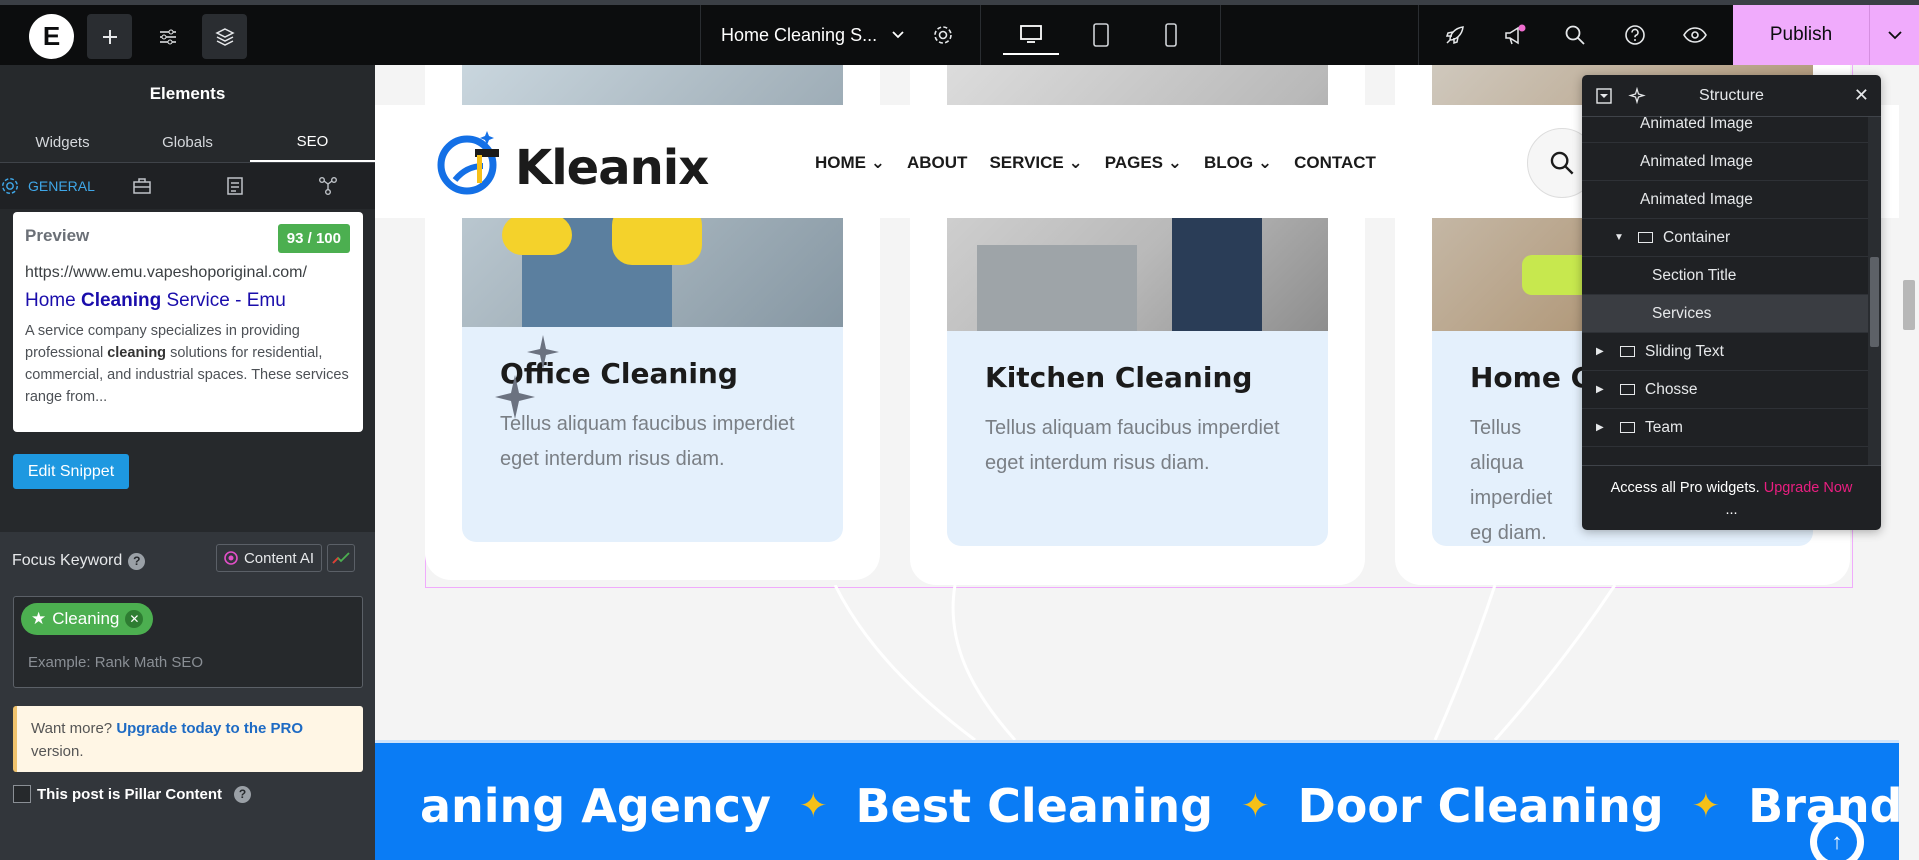 The image size is (1919, 860). Describe the element at coordinates (898, 35) in the screenshot. I see `chevron-down-icon` at that location.